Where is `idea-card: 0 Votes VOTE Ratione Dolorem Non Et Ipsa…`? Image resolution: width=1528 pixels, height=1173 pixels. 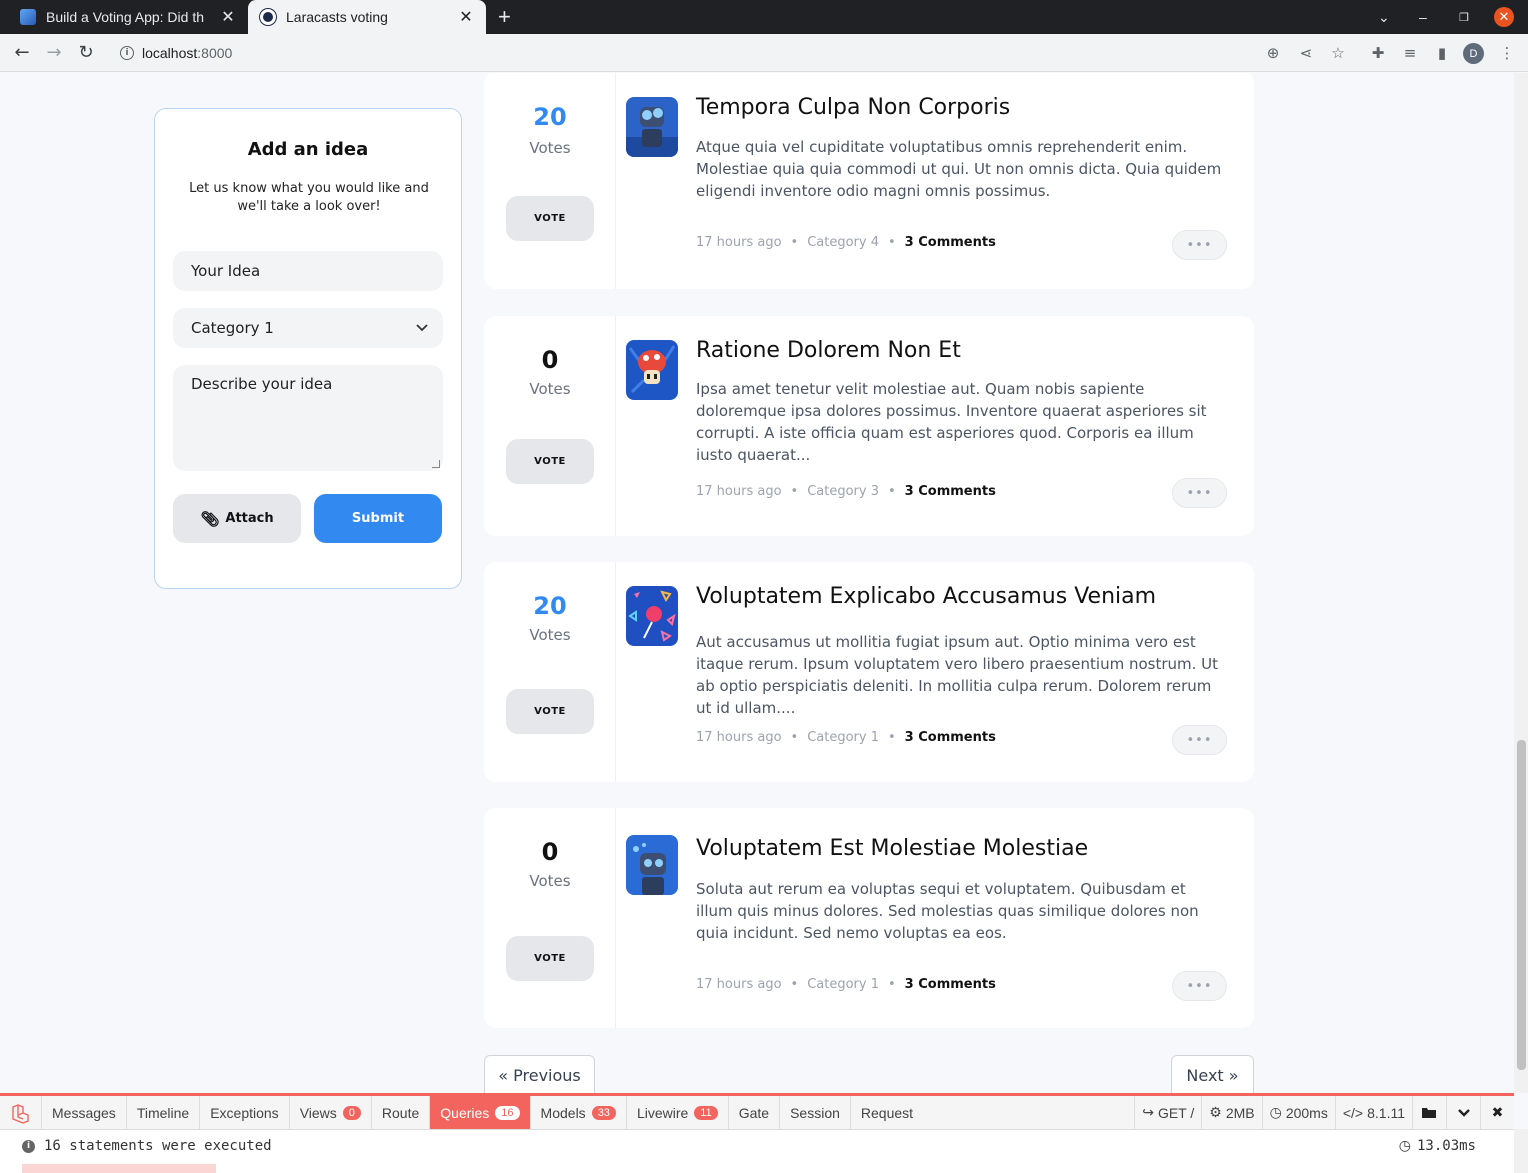
idea-card: 0 Votes VOTE Ratione Dolorem Non Et Ipsa… is located at coordinates (869, 426).